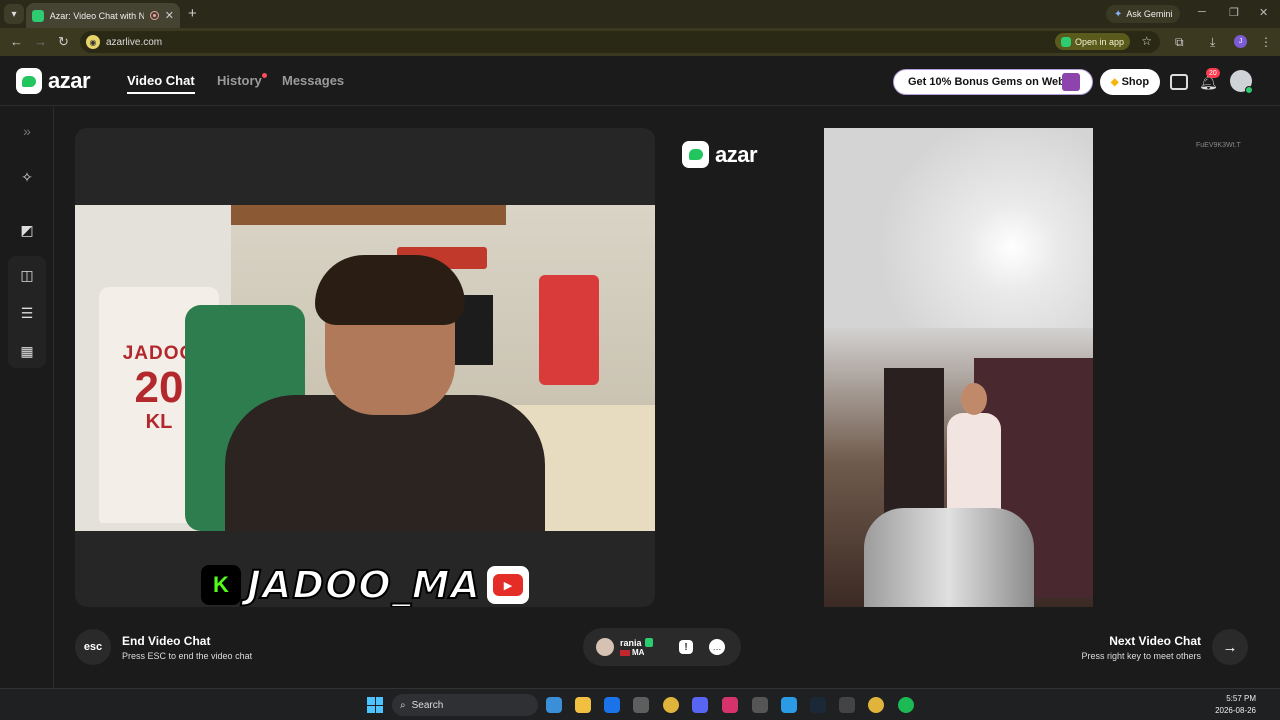 This screenshot has height=720, width=1280. What do you see at coordinates (239, 80) in the screenshot?
I see `nav-history: History` at bounding box center [239, 80].